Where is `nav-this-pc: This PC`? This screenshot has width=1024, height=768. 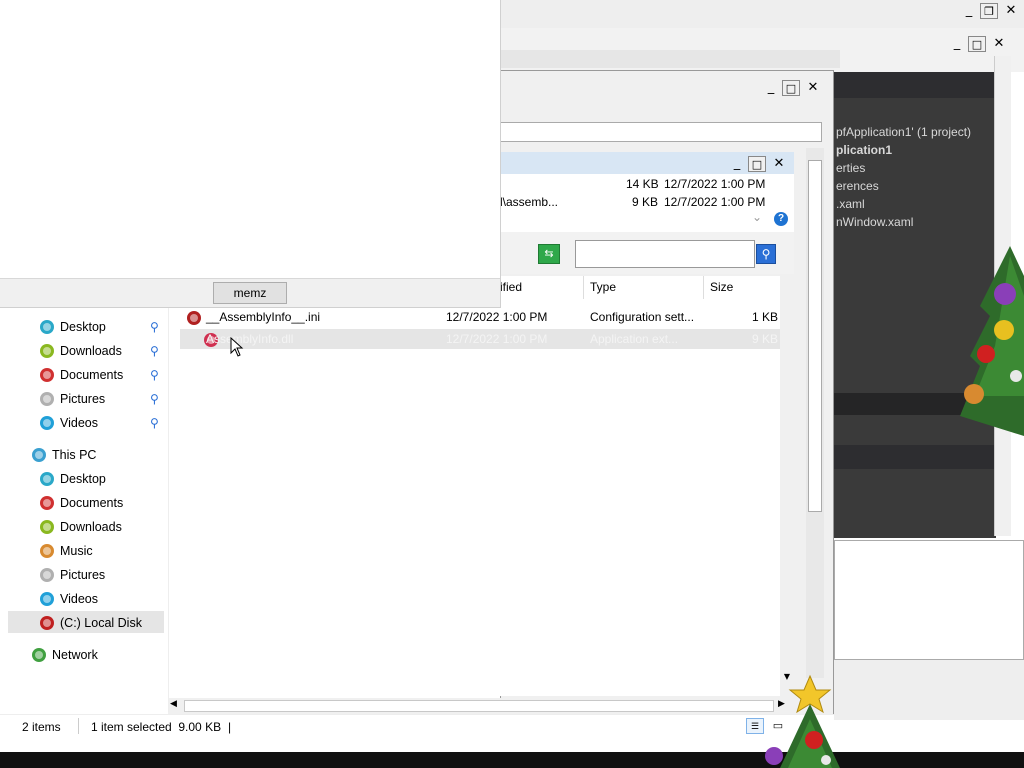
nav-this-pc: This PC is located at coordinates (64, 455).